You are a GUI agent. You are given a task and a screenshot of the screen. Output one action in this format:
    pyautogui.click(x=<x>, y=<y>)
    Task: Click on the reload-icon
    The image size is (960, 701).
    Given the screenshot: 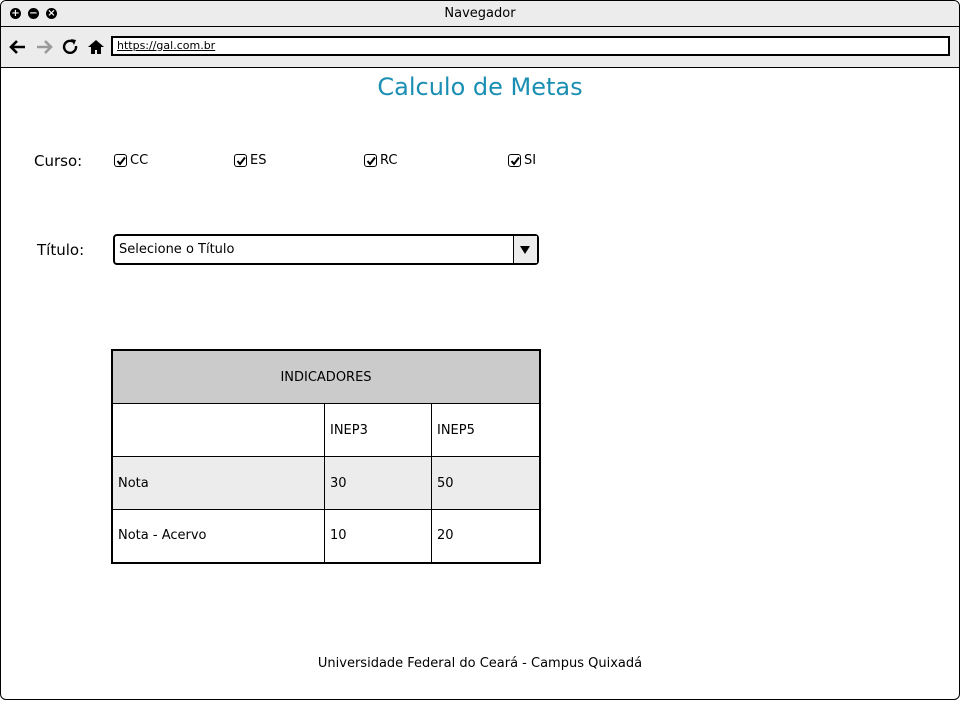 What is the action you would take?
    pyautogui.click(x=71, y=47)
    